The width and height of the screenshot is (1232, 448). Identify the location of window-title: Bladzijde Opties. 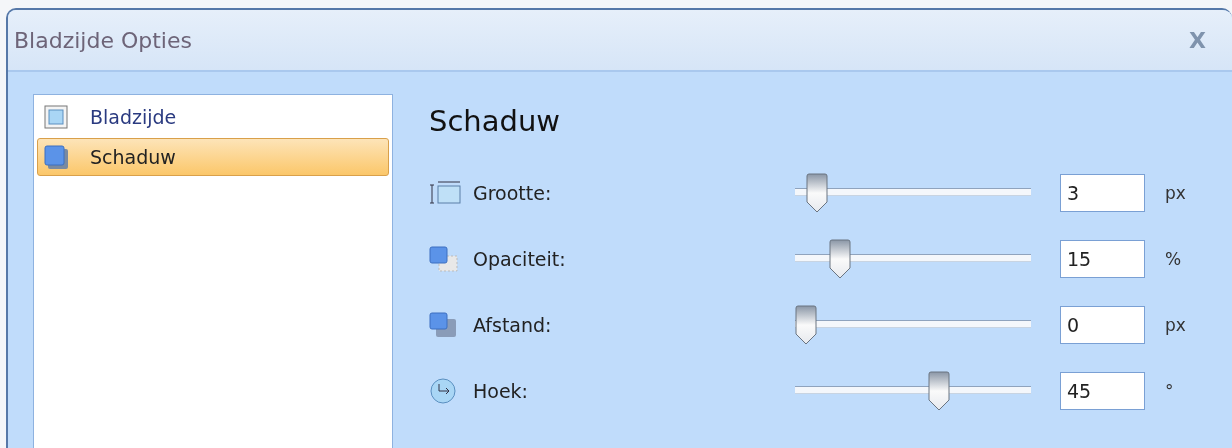
(103, 40).